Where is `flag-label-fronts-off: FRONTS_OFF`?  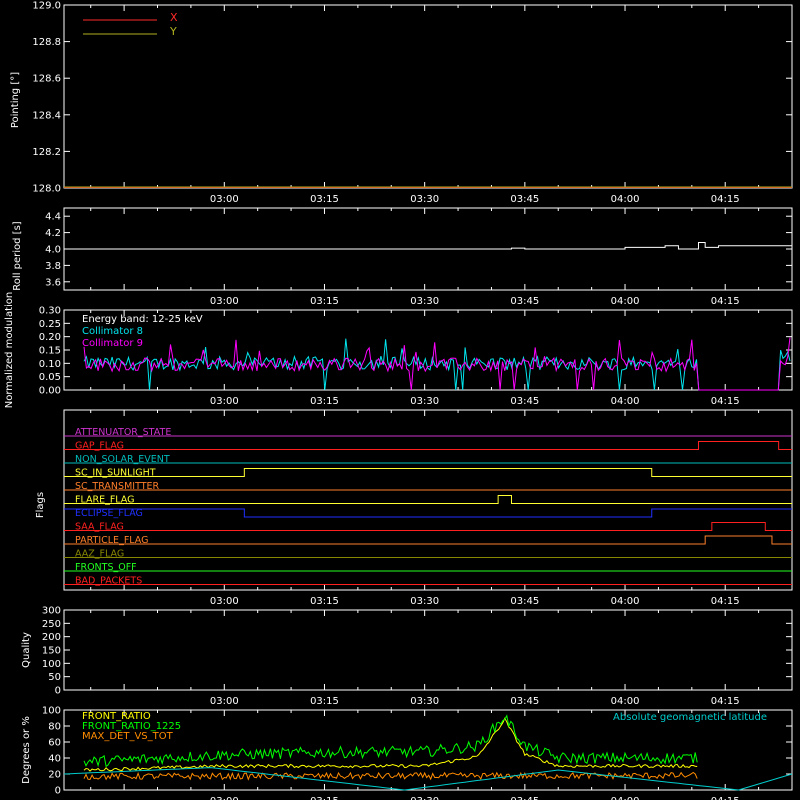 flag-label-fronts-off: FRONTS_OFF is located at coordinates (106, 567).